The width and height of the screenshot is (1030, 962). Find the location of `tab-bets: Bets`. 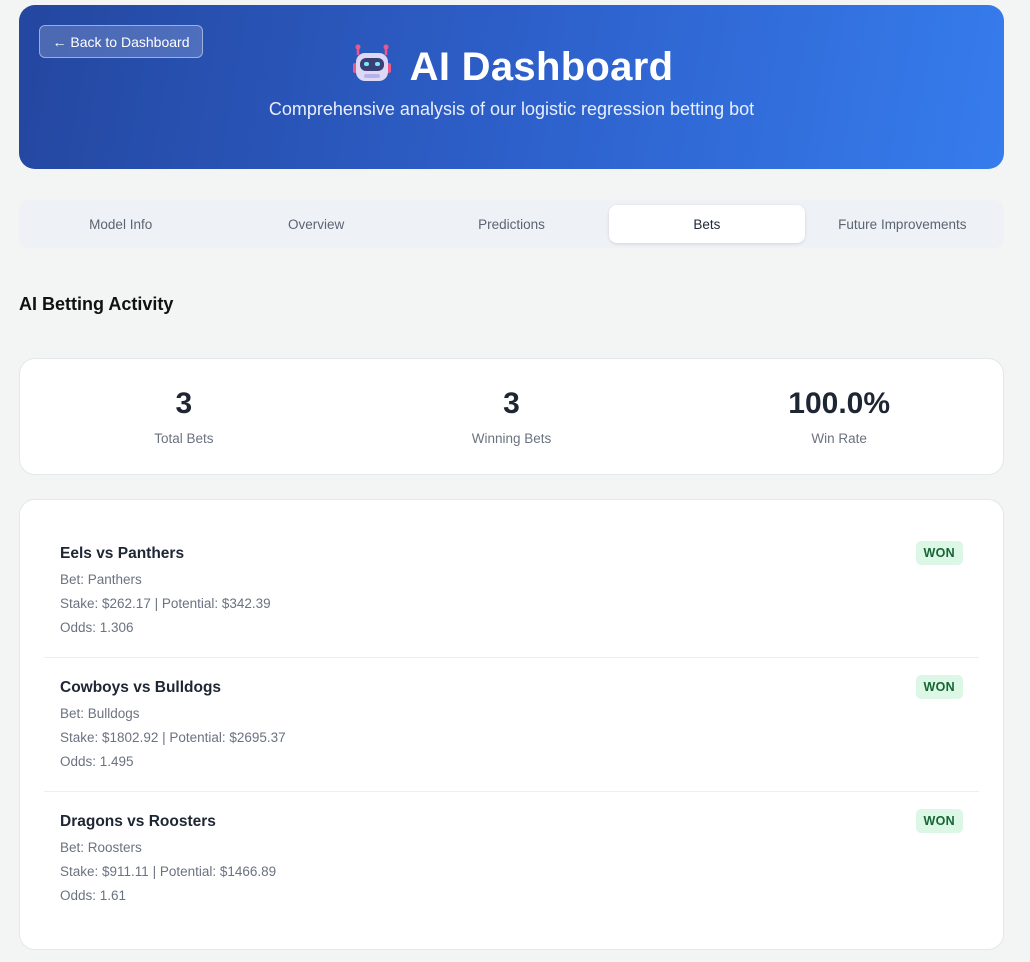

tab-bets: Bets is located at coordinates (707, 224).